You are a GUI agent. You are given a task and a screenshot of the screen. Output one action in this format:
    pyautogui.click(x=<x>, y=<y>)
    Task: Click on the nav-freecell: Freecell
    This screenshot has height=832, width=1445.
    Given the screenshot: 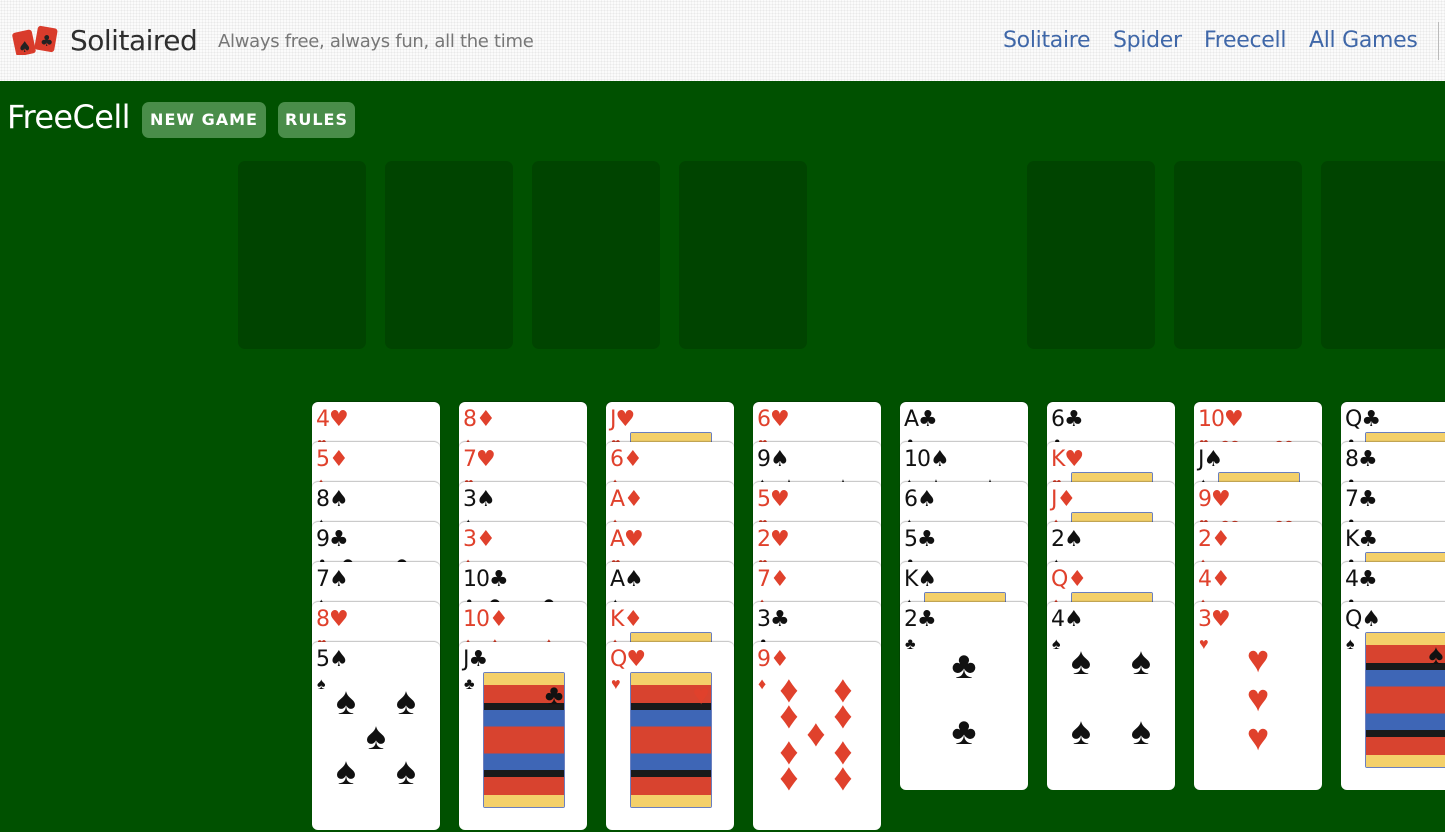 What is the action you would take?
    pyautogui.click(x=1245, y=40)
    